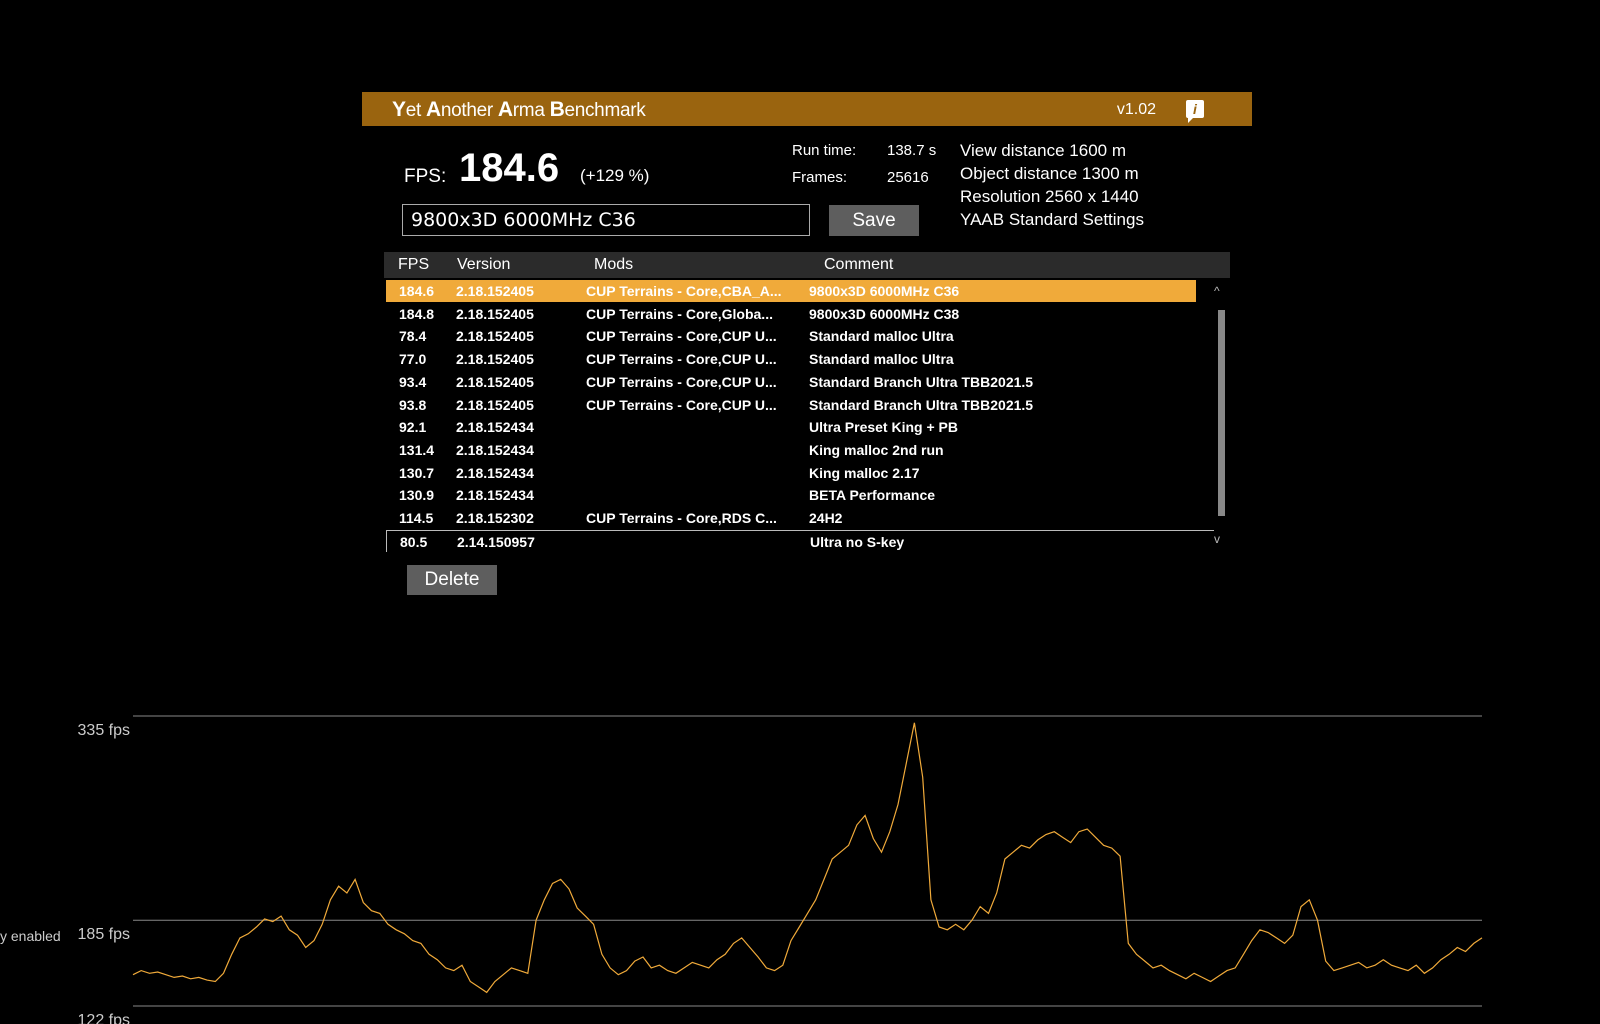 The image size is (1600, 1024). Describe the element at coordinates (416, 518) in the screenshot. I see `cell-fps: 114.5` at that location.